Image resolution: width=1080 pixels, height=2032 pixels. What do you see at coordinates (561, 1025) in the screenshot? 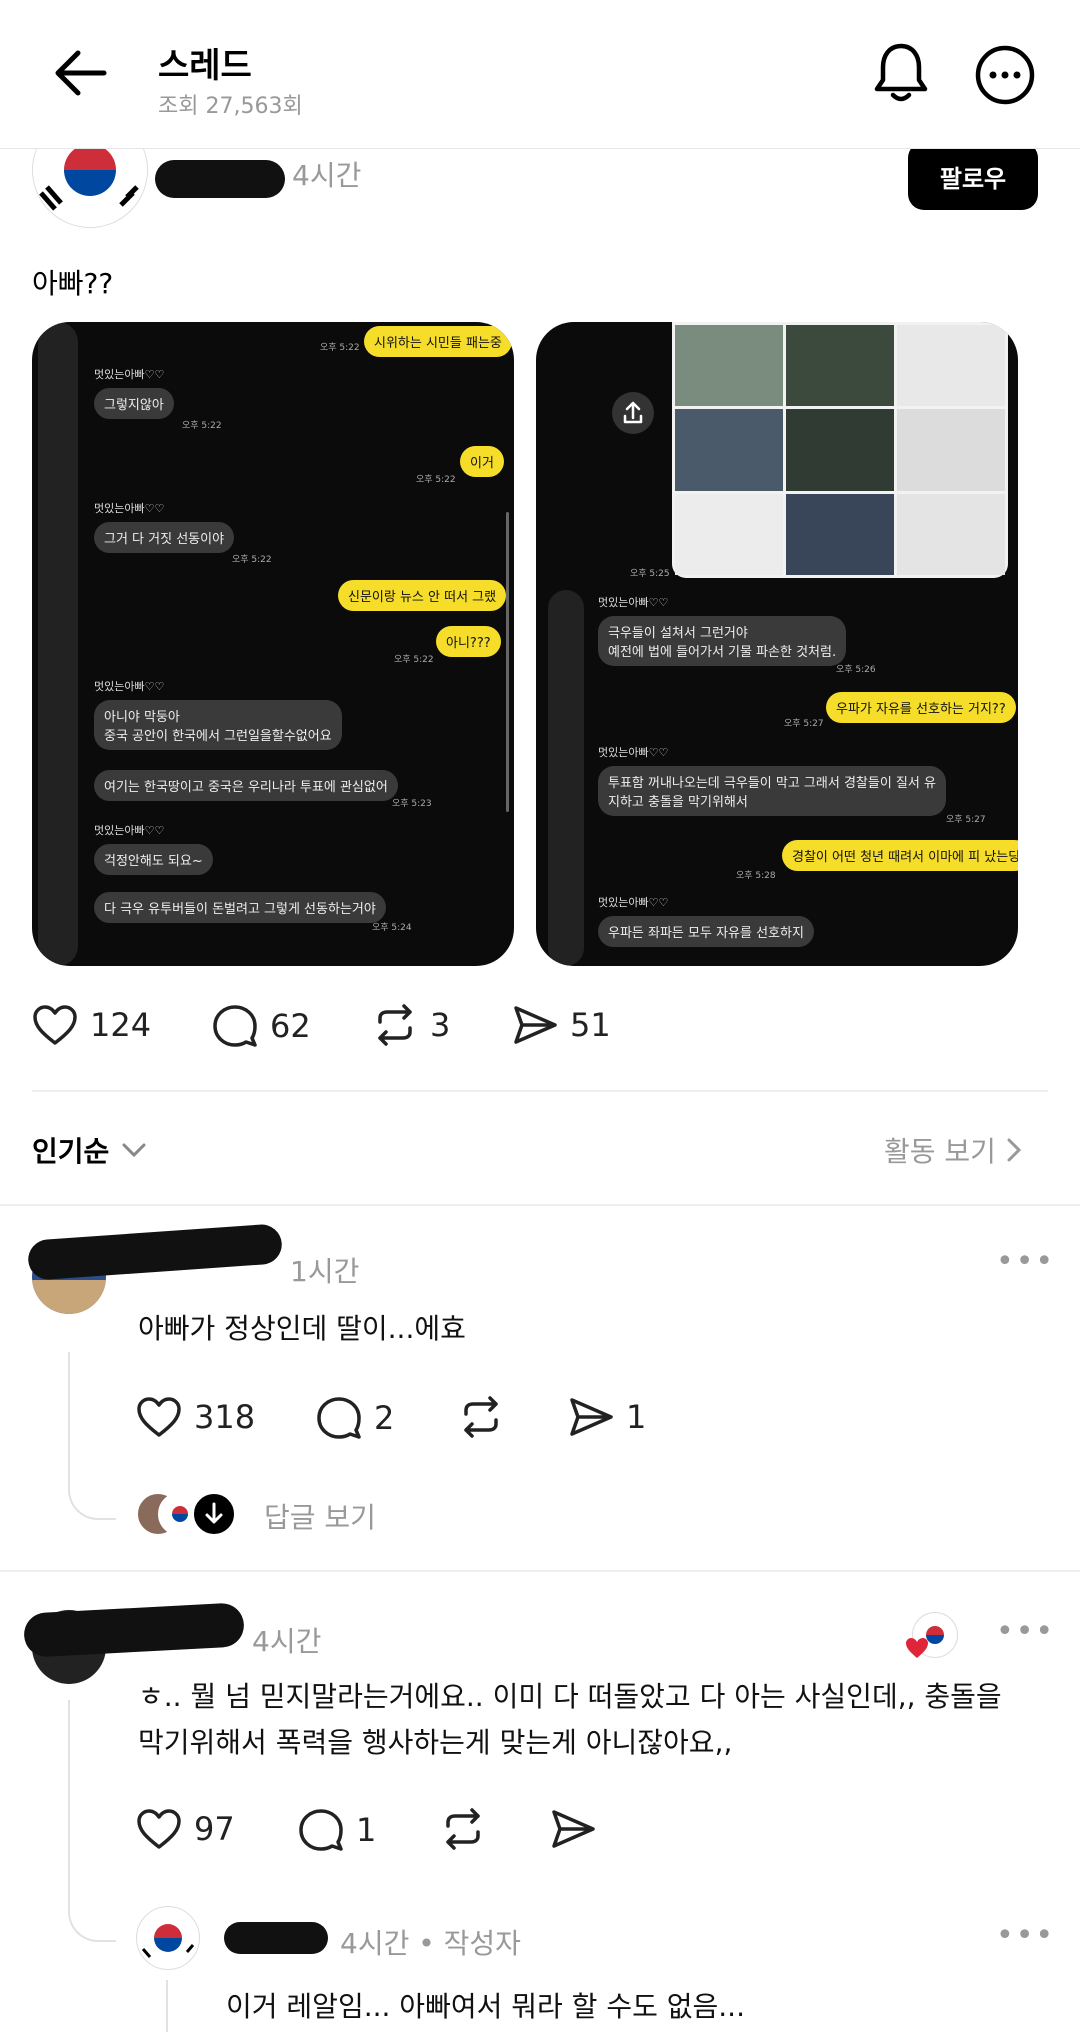
I see `share-button: 51` at bounding box center [561, 1025].